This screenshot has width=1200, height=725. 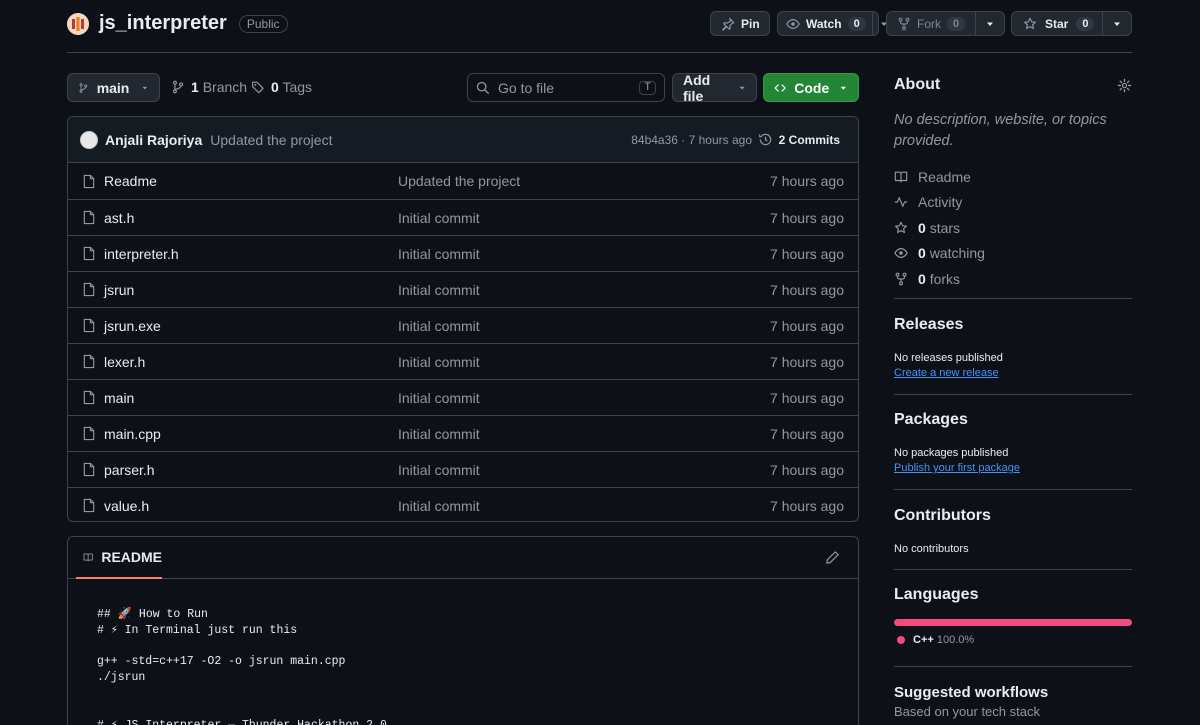 What do you see at coordinates (258, 87) in the screenshot?
I see `tag-icon` at bounding box center [258, 87].